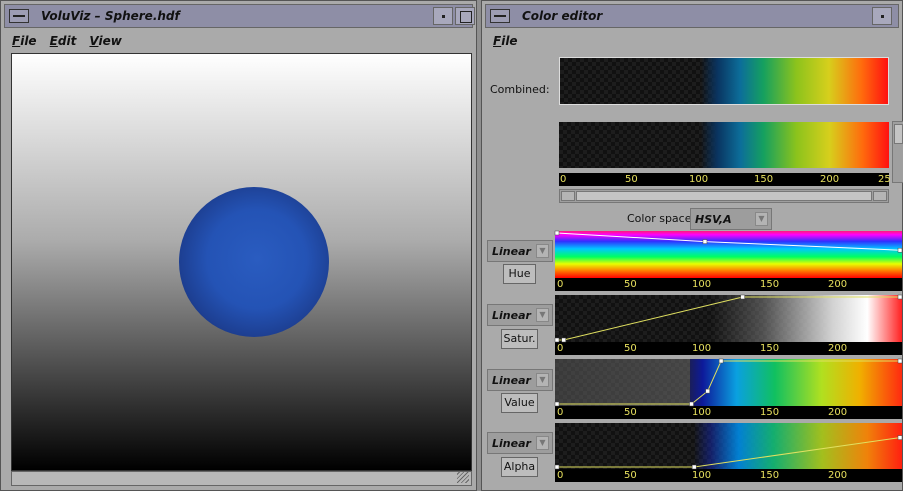 The height and width of the screenshot is (491, 903). Describe the element at coordinates (692, 16) in the screenshot. I see `title-bar: Color editor` at that location.